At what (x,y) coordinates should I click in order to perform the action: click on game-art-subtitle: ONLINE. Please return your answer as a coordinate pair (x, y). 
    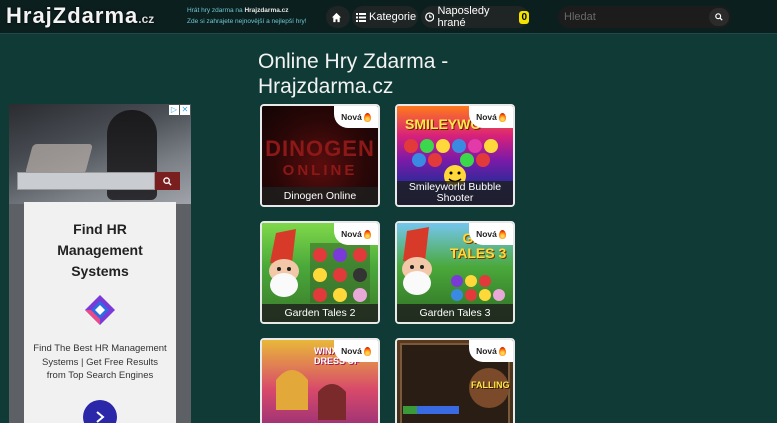
    Looking at the image, I should click on (320, 170).